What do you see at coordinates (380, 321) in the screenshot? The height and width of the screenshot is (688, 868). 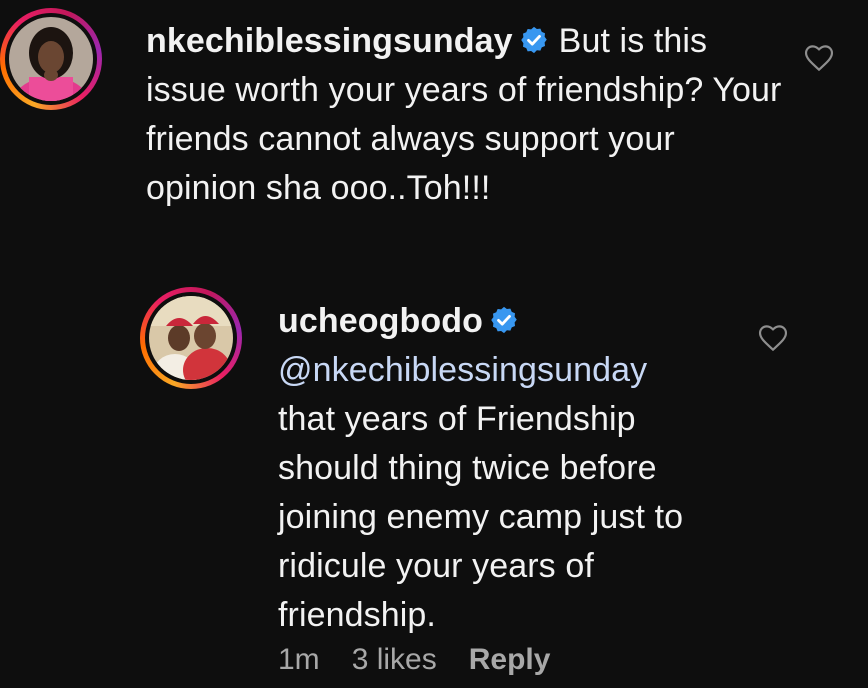 I see `reply-username: ucheogbodo` at bounding box center [380, 321].